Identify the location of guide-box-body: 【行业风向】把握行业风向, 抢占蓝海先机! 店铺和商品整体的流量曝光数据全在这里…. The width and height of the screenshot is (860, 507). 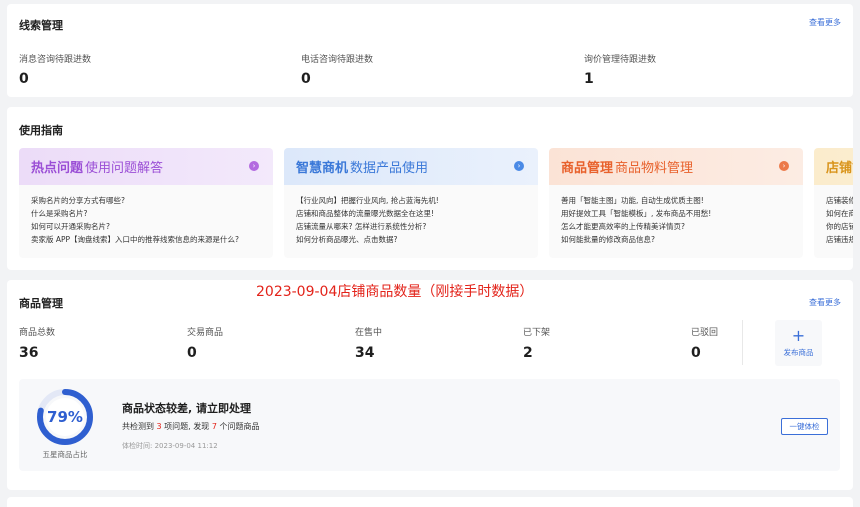
(411, 221).